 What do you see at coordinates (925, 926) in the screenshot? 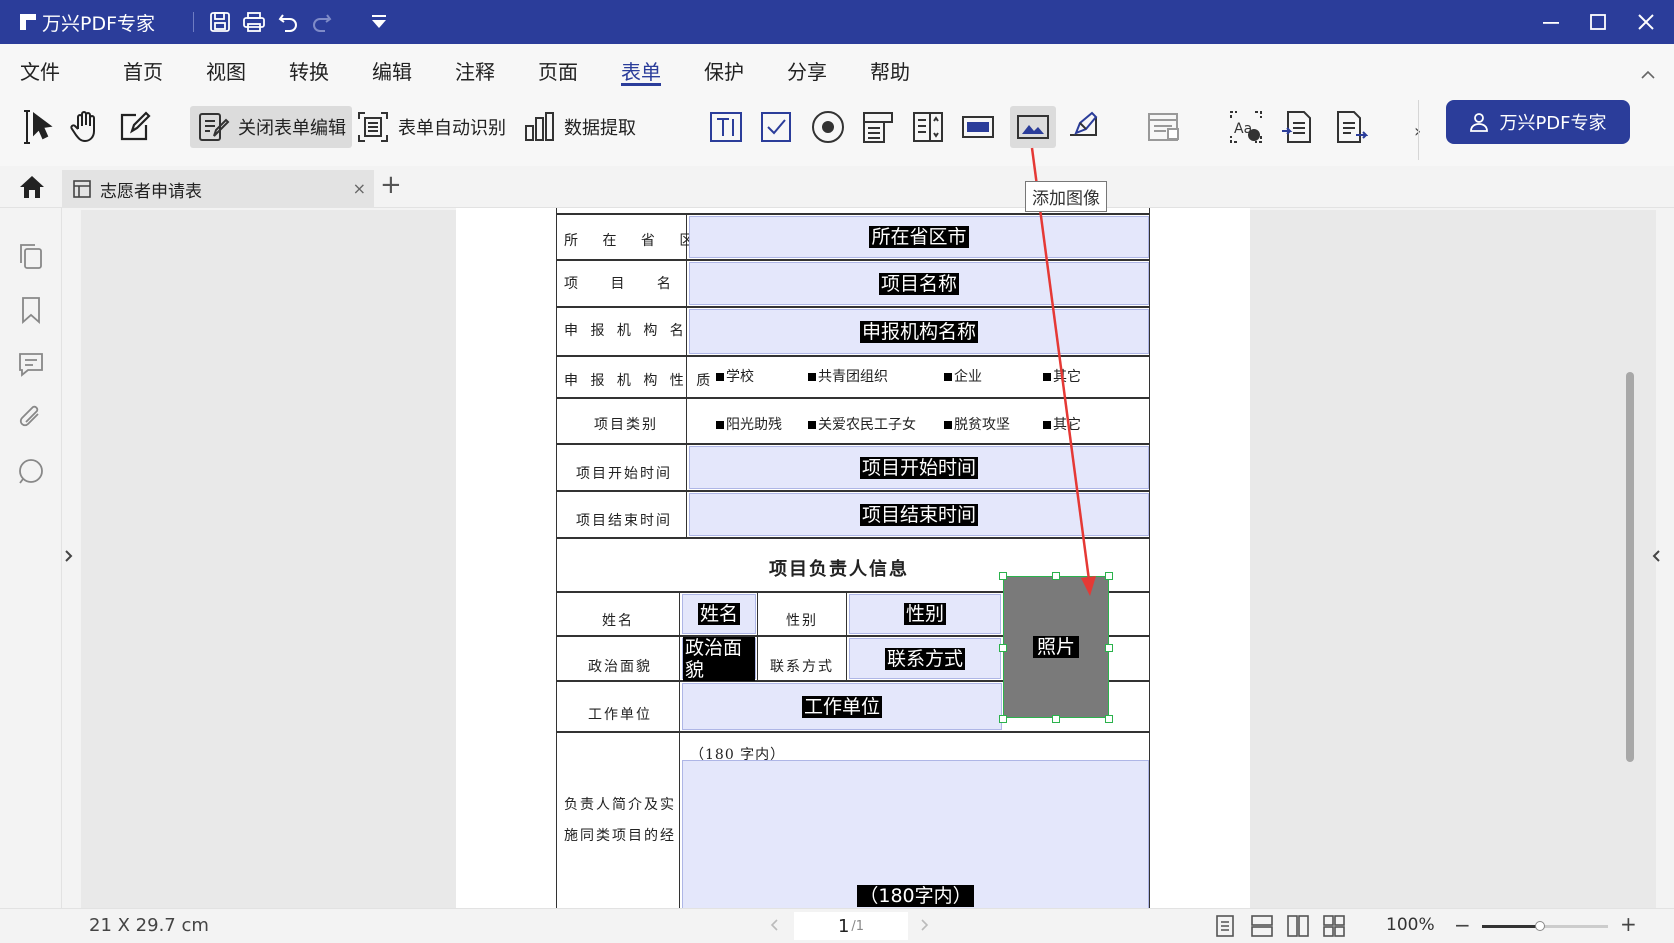
I see `next-page-icon` at bounding box center [925, 926].